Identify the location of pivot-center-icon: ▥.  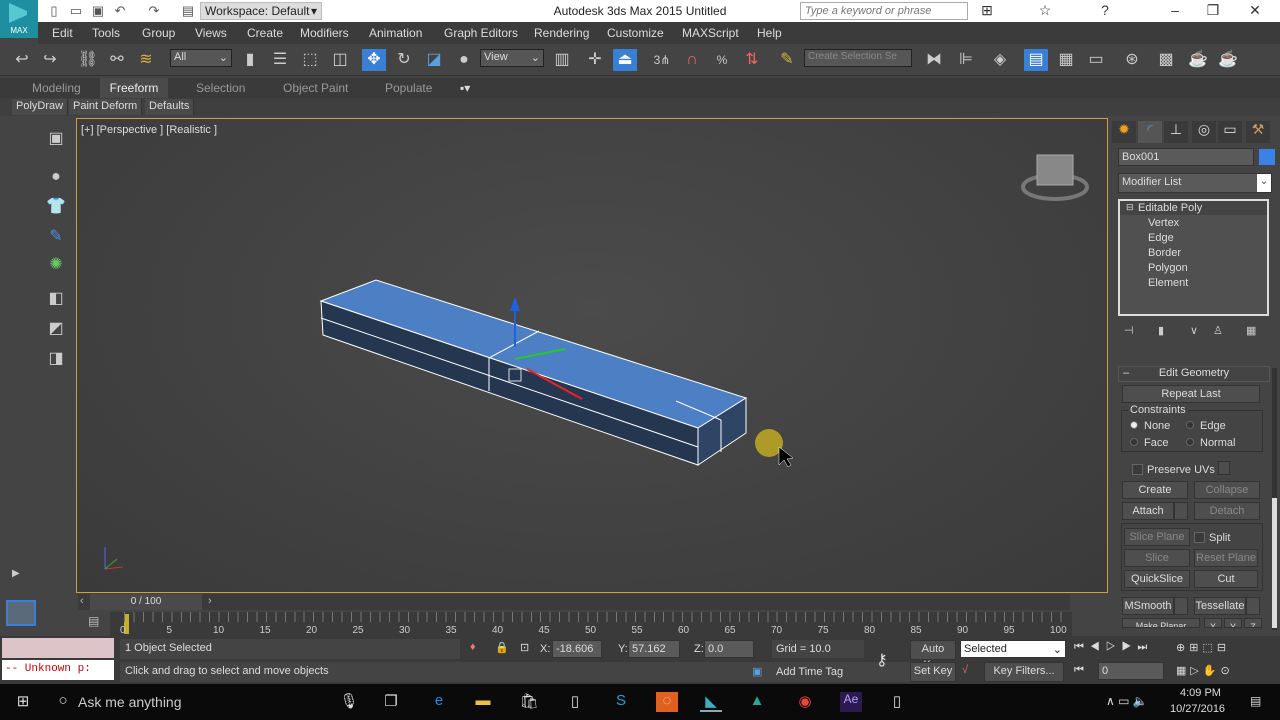
(562, 60).